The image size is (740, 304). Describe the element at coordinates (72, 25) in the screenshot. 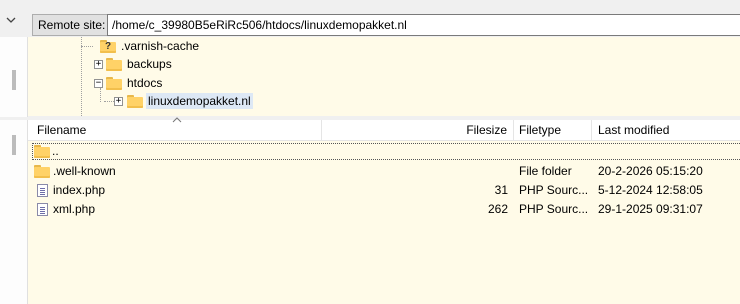

I see `remote-site-label: Remote site:` at that location.